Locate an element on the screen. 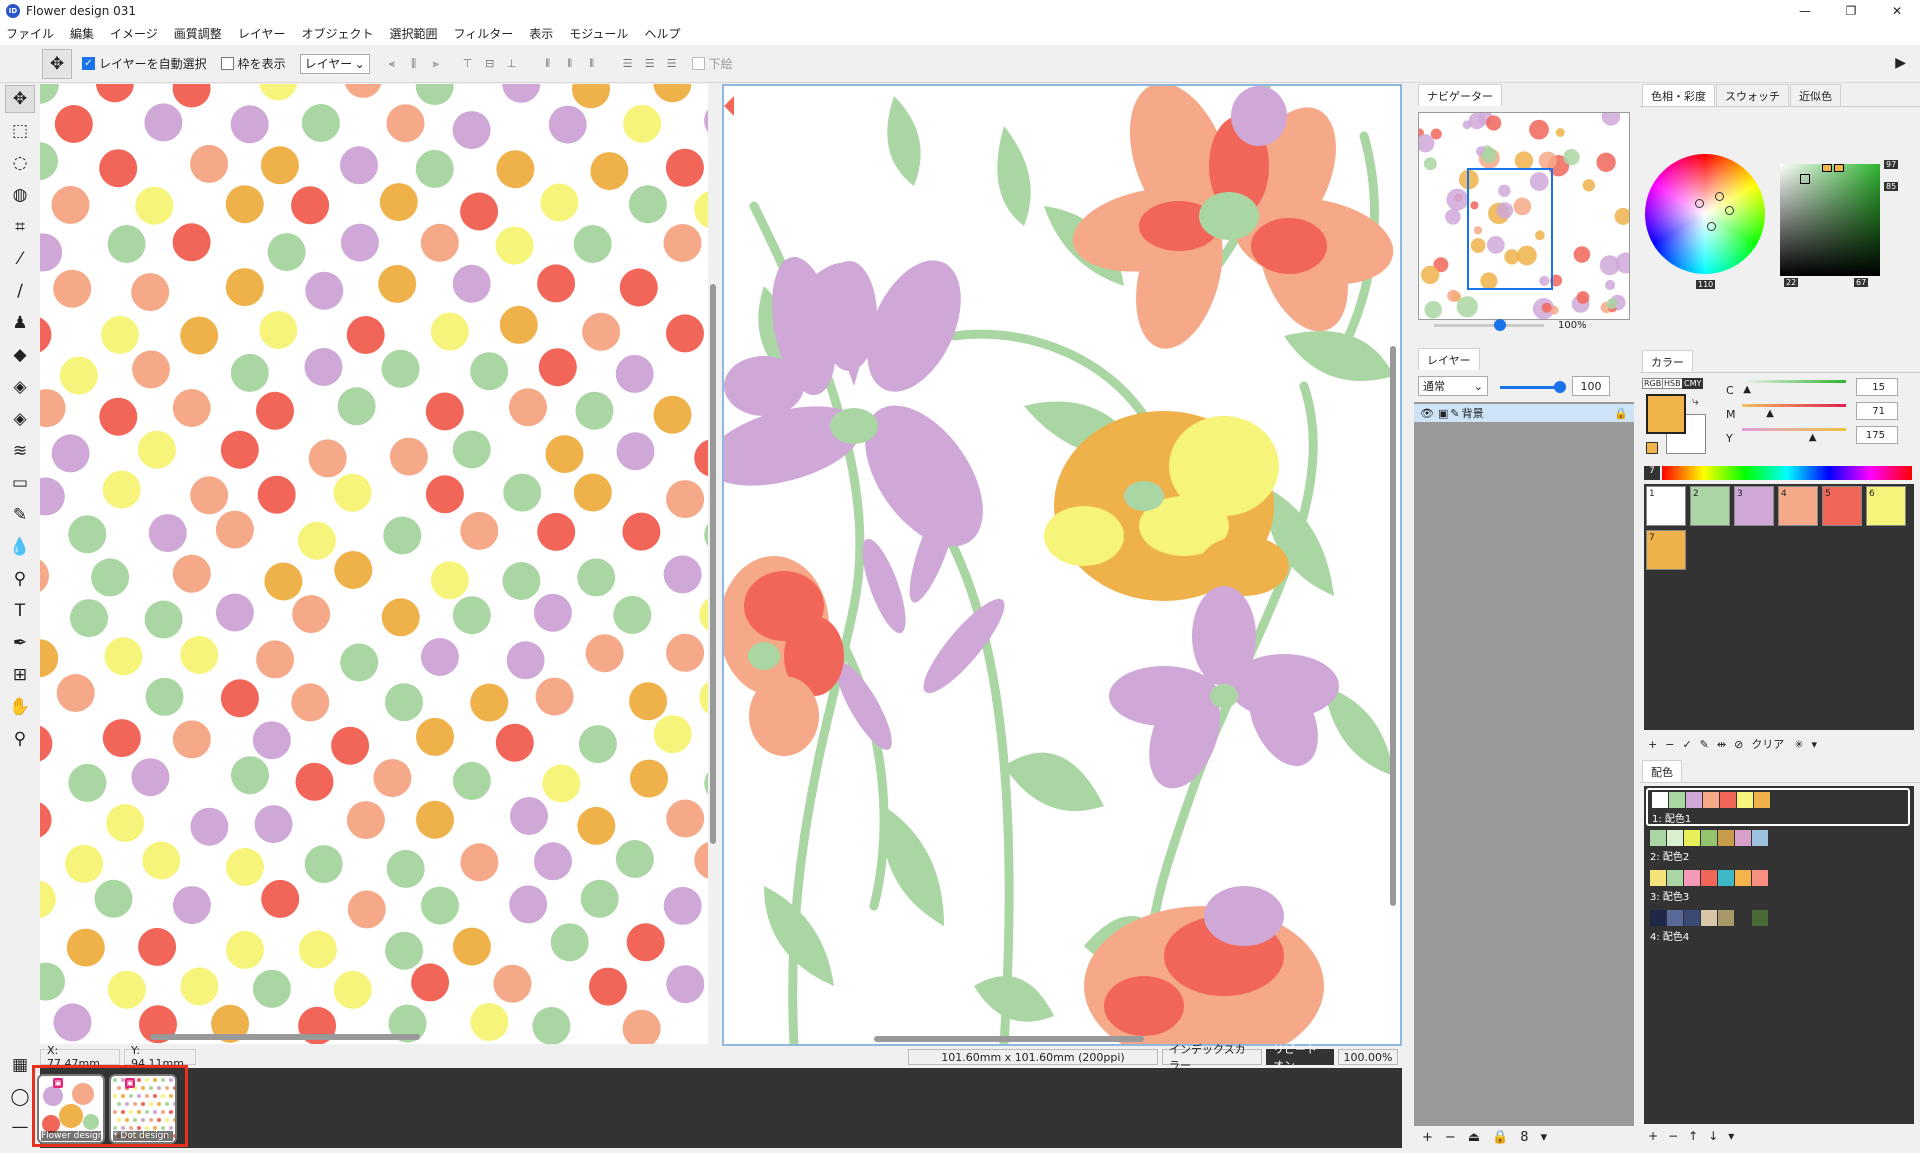  text-icon: T is located at coordinates (20, 611).